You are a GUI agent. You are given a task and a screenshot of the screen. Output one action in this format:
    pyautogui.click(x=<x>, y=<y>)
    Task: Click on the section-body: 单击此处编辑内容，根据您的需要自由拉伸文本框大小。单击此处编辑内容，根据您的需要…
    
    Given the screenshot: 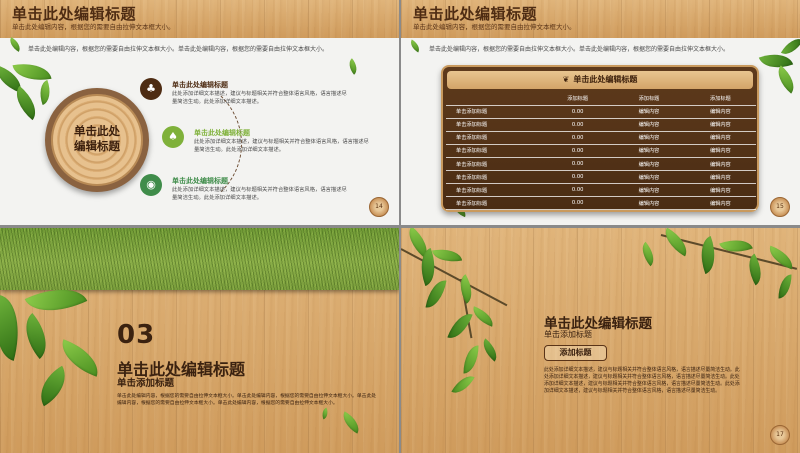 What is the action you would take?
    pyautogui.click(x=248, y=400)
    